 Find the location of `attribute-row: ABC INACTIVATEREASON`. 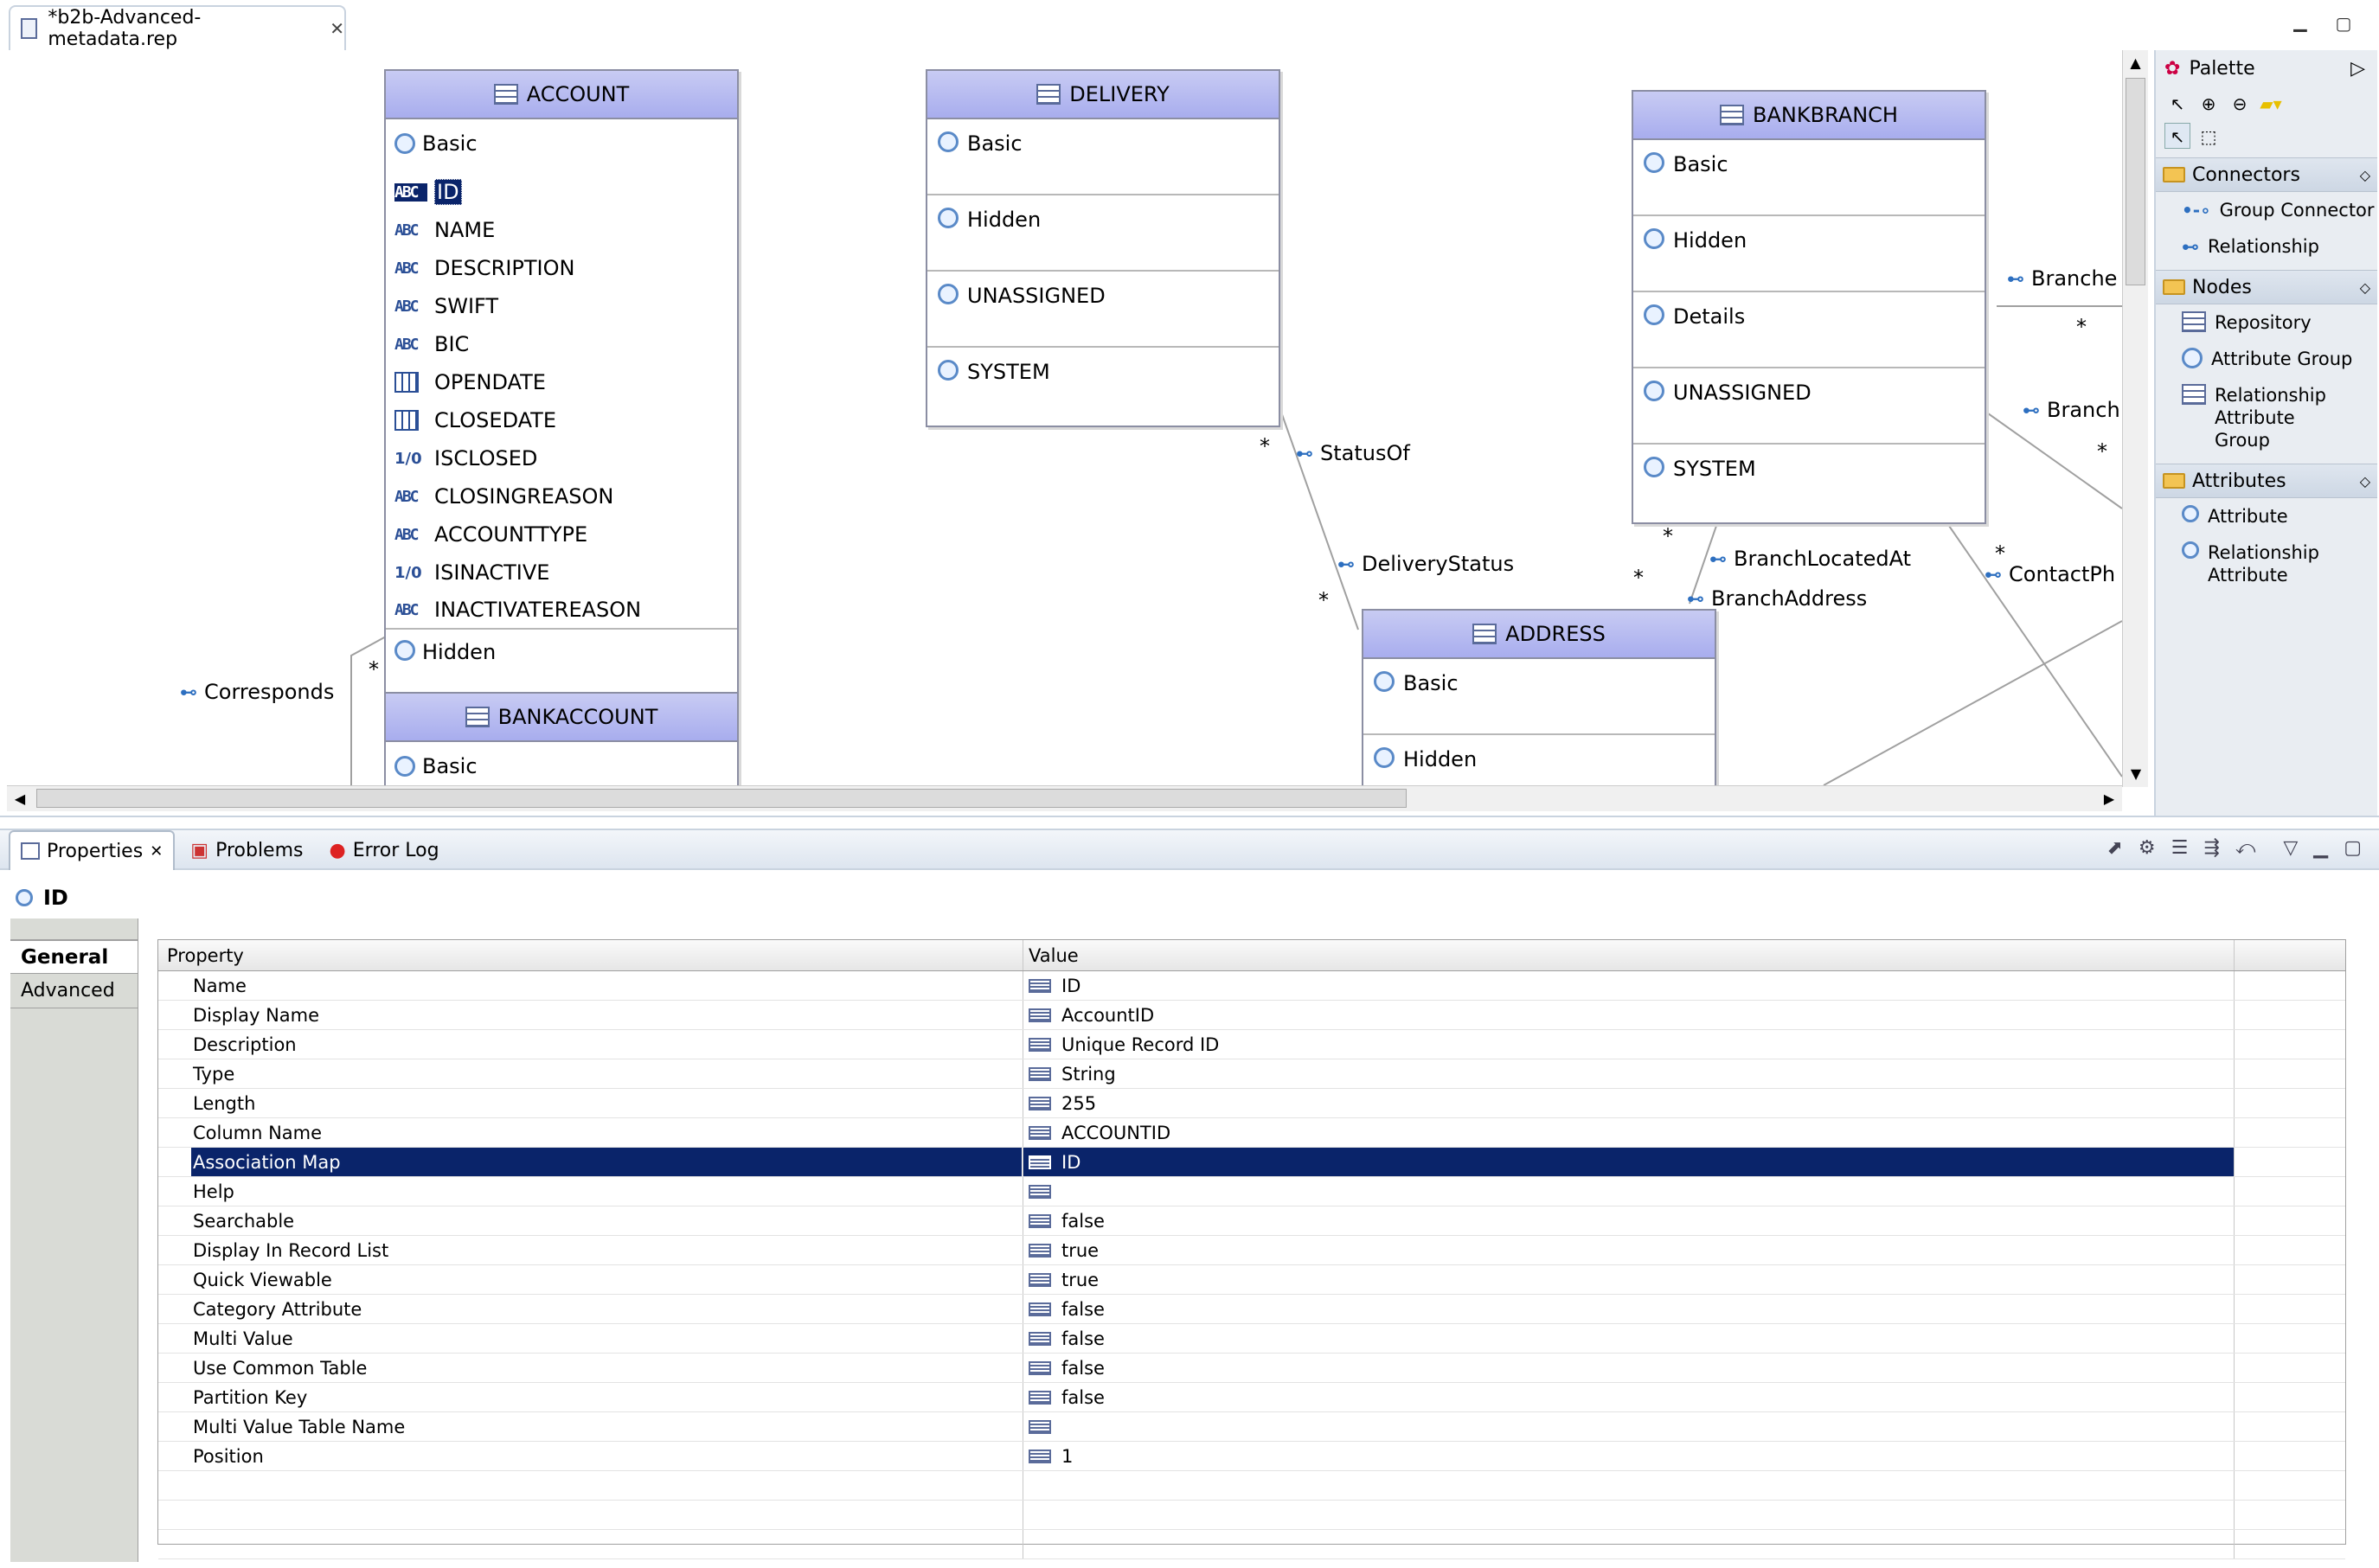

attribute-row: ABC INACTIVATEREASON is located at coordinates (562, 611).